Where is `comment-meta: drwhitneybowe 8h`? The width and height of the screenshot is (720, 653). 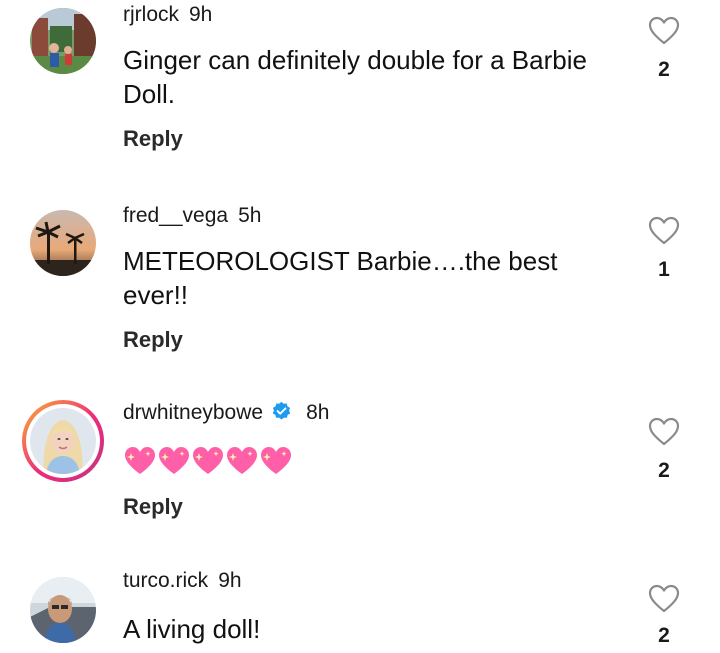 comment-meta: drwhitneybowe 8h is located at coordinates (226, 413).